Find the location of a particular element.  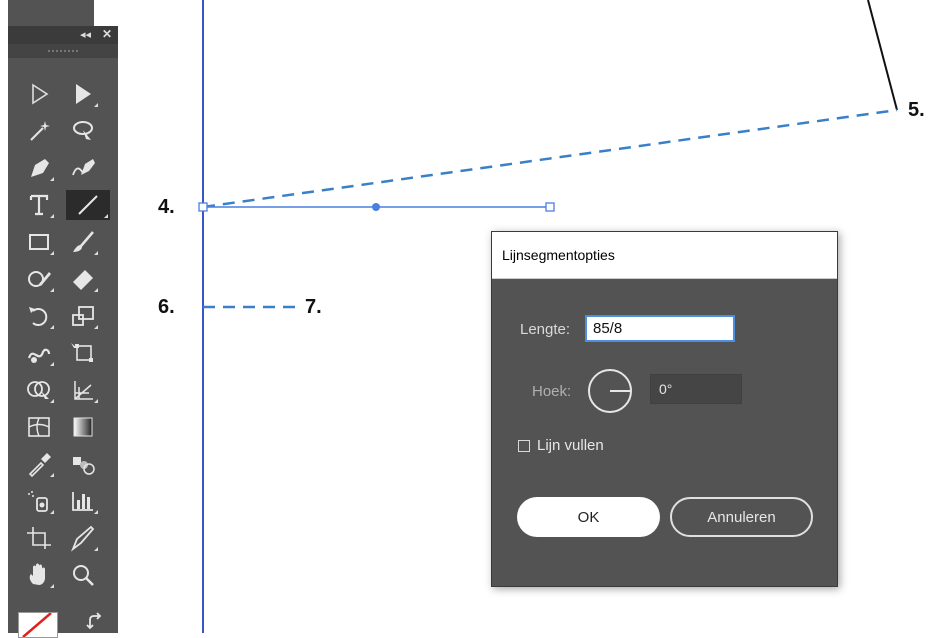

gradient-tool-icon is located at coordinates (83, 427).